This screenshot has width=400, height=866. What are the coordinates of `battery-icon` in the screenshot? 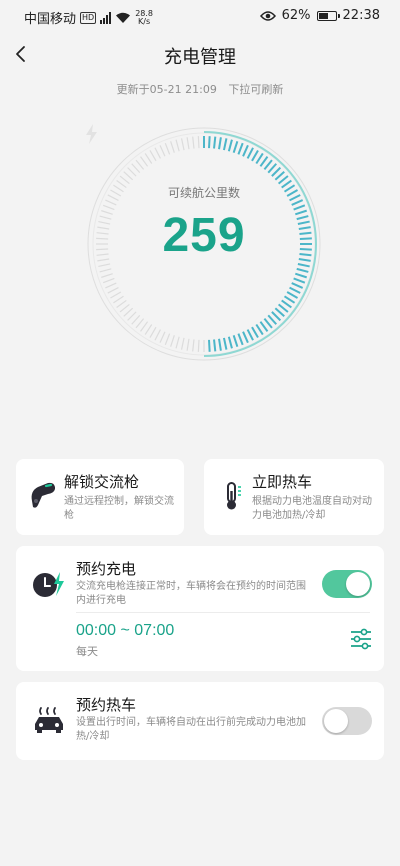 It's located at (328, 15).